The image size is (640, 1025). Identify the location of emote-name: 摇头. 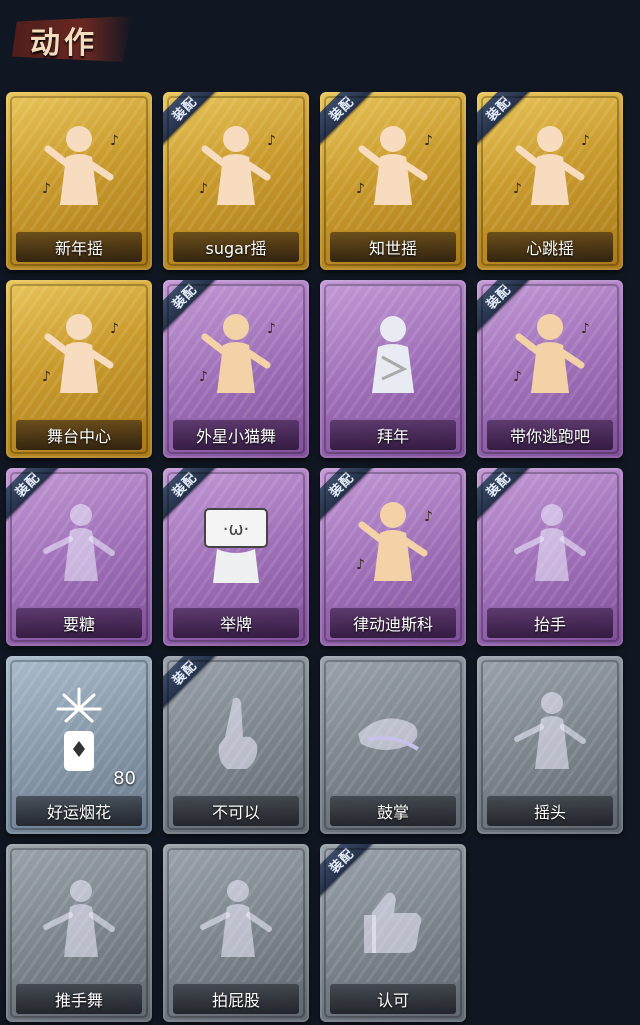
(549, 812).